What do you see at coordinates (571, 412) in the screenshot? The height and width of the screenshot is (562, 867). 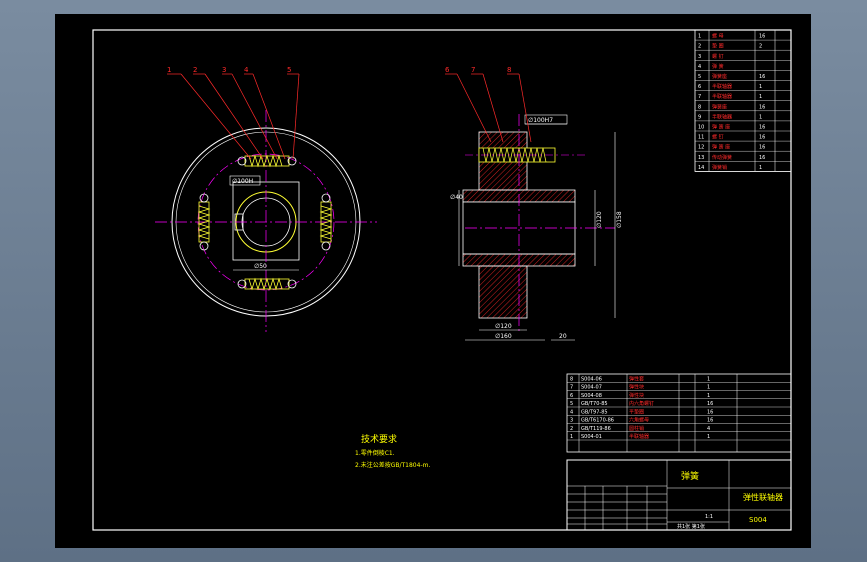 I see `parts-bottom-index: 4` at bounding box center [571, 412].